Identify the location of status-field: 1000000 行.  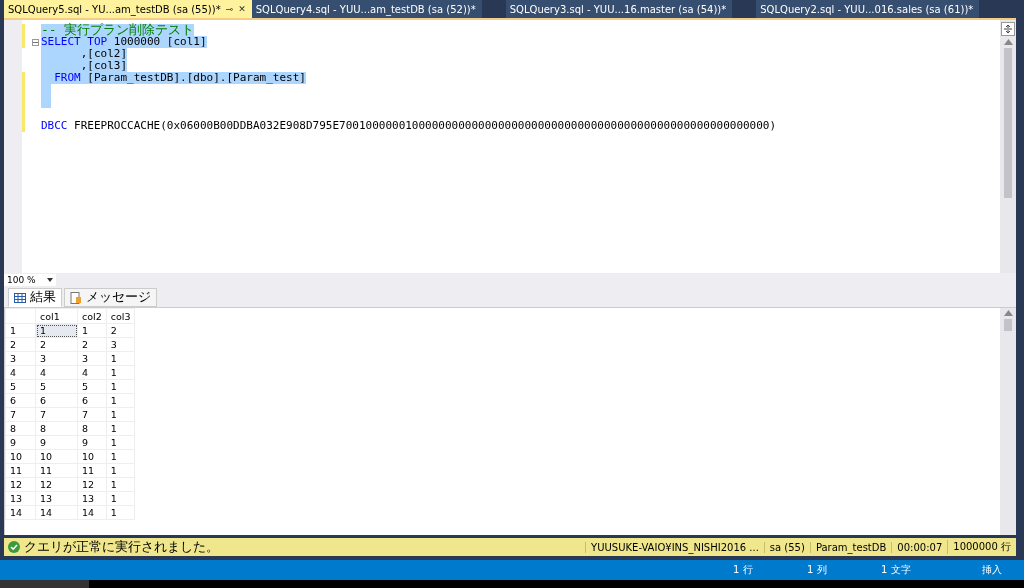
(981, 547).